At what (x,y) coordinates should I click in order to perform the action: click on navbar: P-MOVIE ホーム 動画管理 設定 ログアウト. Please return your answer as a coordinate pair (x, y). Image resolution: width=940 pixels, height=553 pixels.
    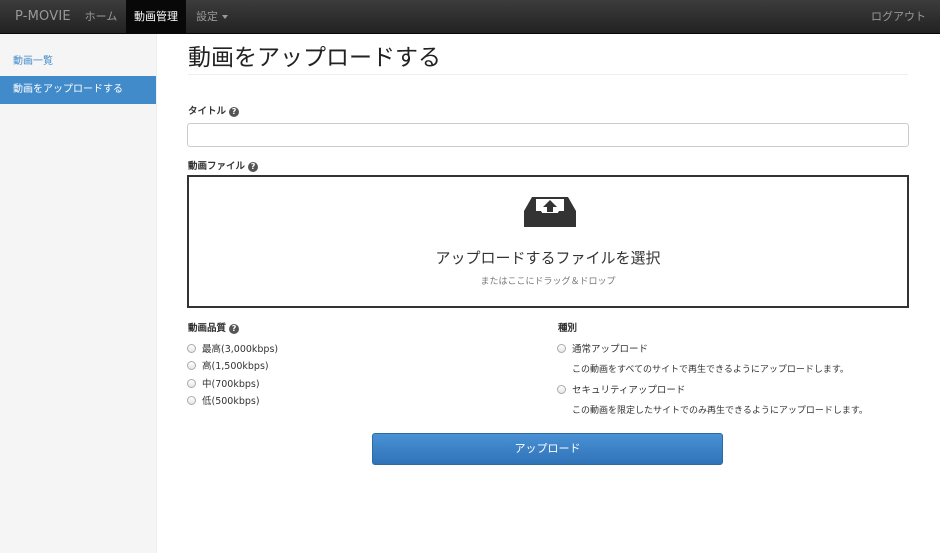
    Looking at the image, I should click on (470, 17).